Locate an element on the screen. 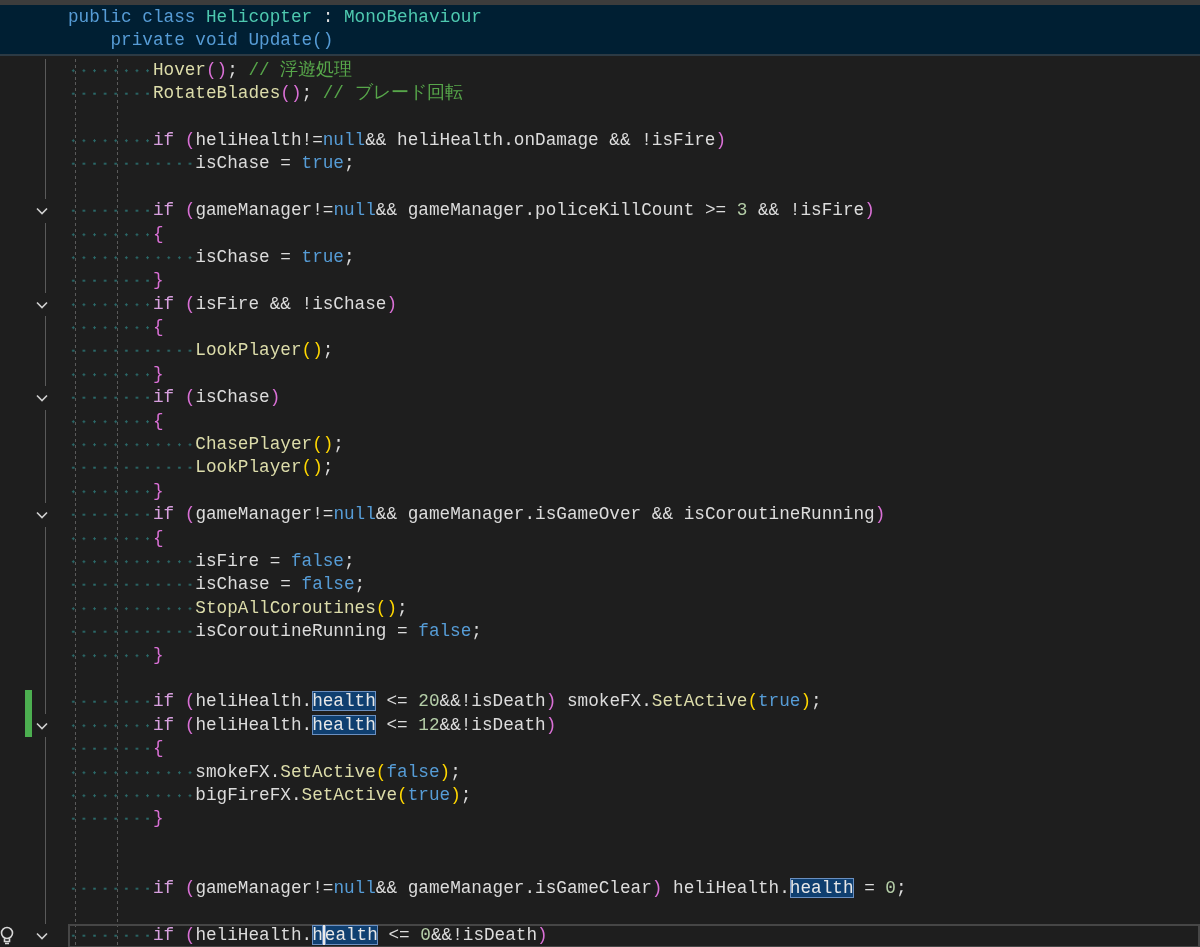  code-line: StopAllCoroutines(); is located at coordinates (301, 608).